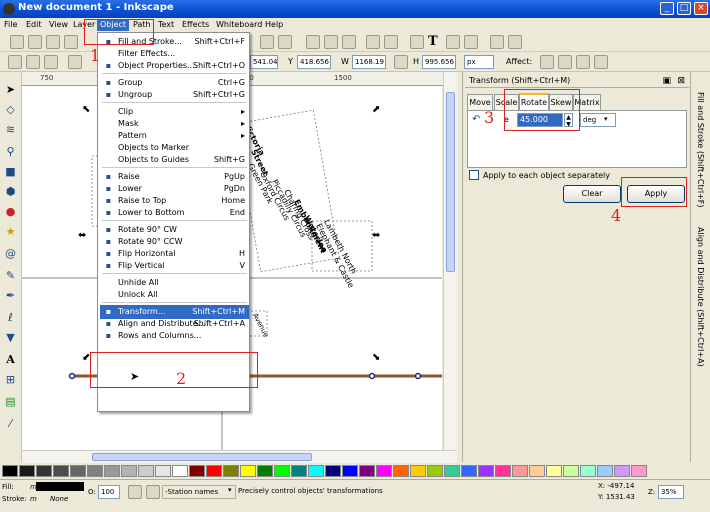 The image size is (710, 512). I want to click on menu-view: View, so click(58, 25).